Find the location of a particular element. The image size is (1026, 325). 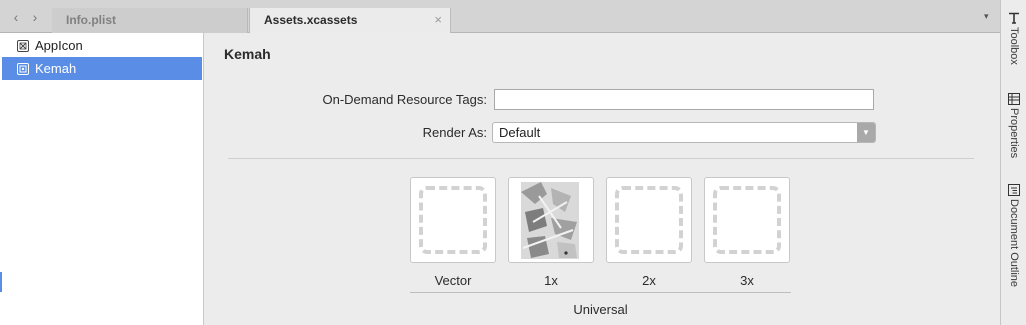

appicon-set-icon is located at coordinates (23, 45).